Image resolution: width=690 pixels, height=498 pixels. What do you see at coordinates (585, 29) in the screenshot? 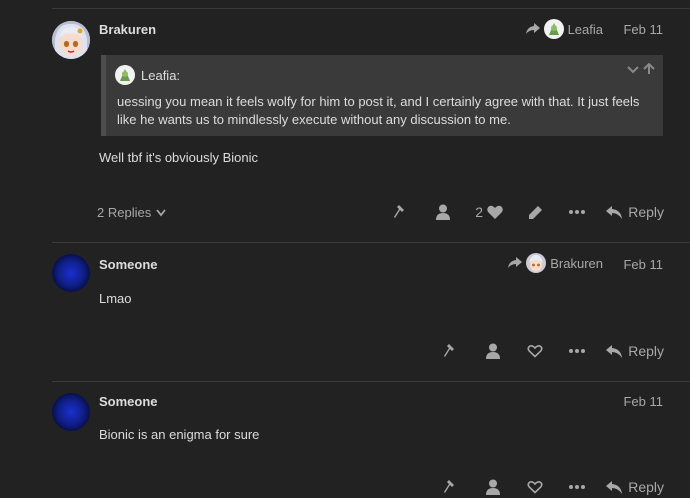
I see `reply-to-username: Leafia` at bounding box center [585, 29].